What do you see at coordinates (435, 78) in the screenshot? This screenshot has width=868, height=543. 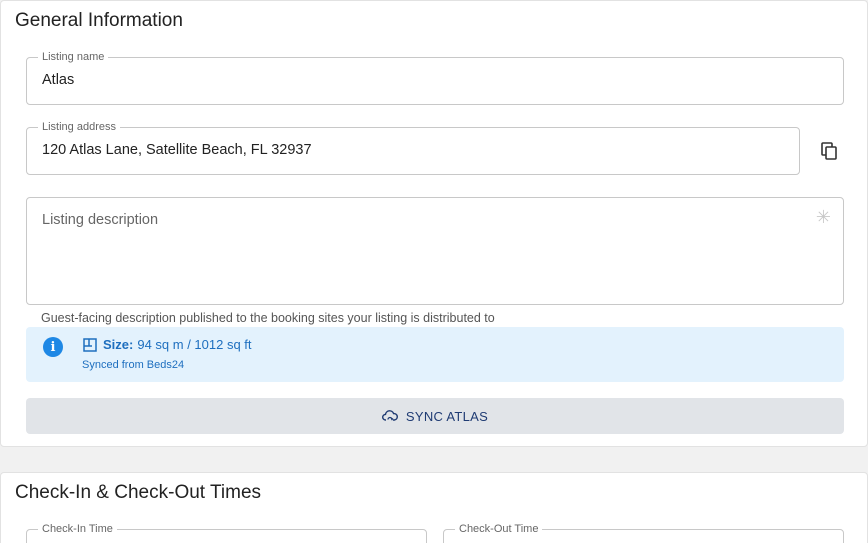 I see `listing-name-field: Listing name Atlas` at bounding box center [435, 78].